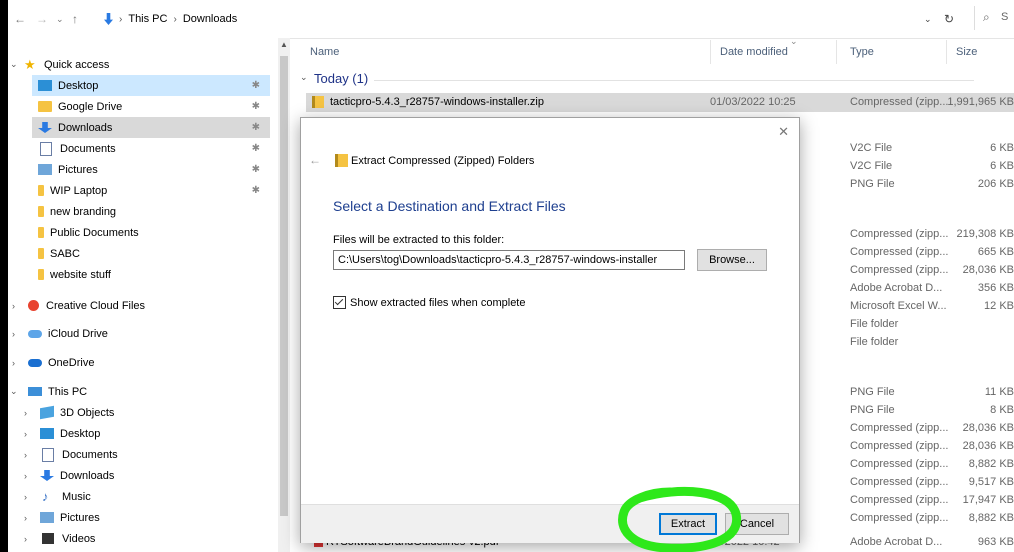  What do you see at coordinates (33, 305) in the screenshot?
I see `creative-cloud-icon` at bounding box center [33, 305].